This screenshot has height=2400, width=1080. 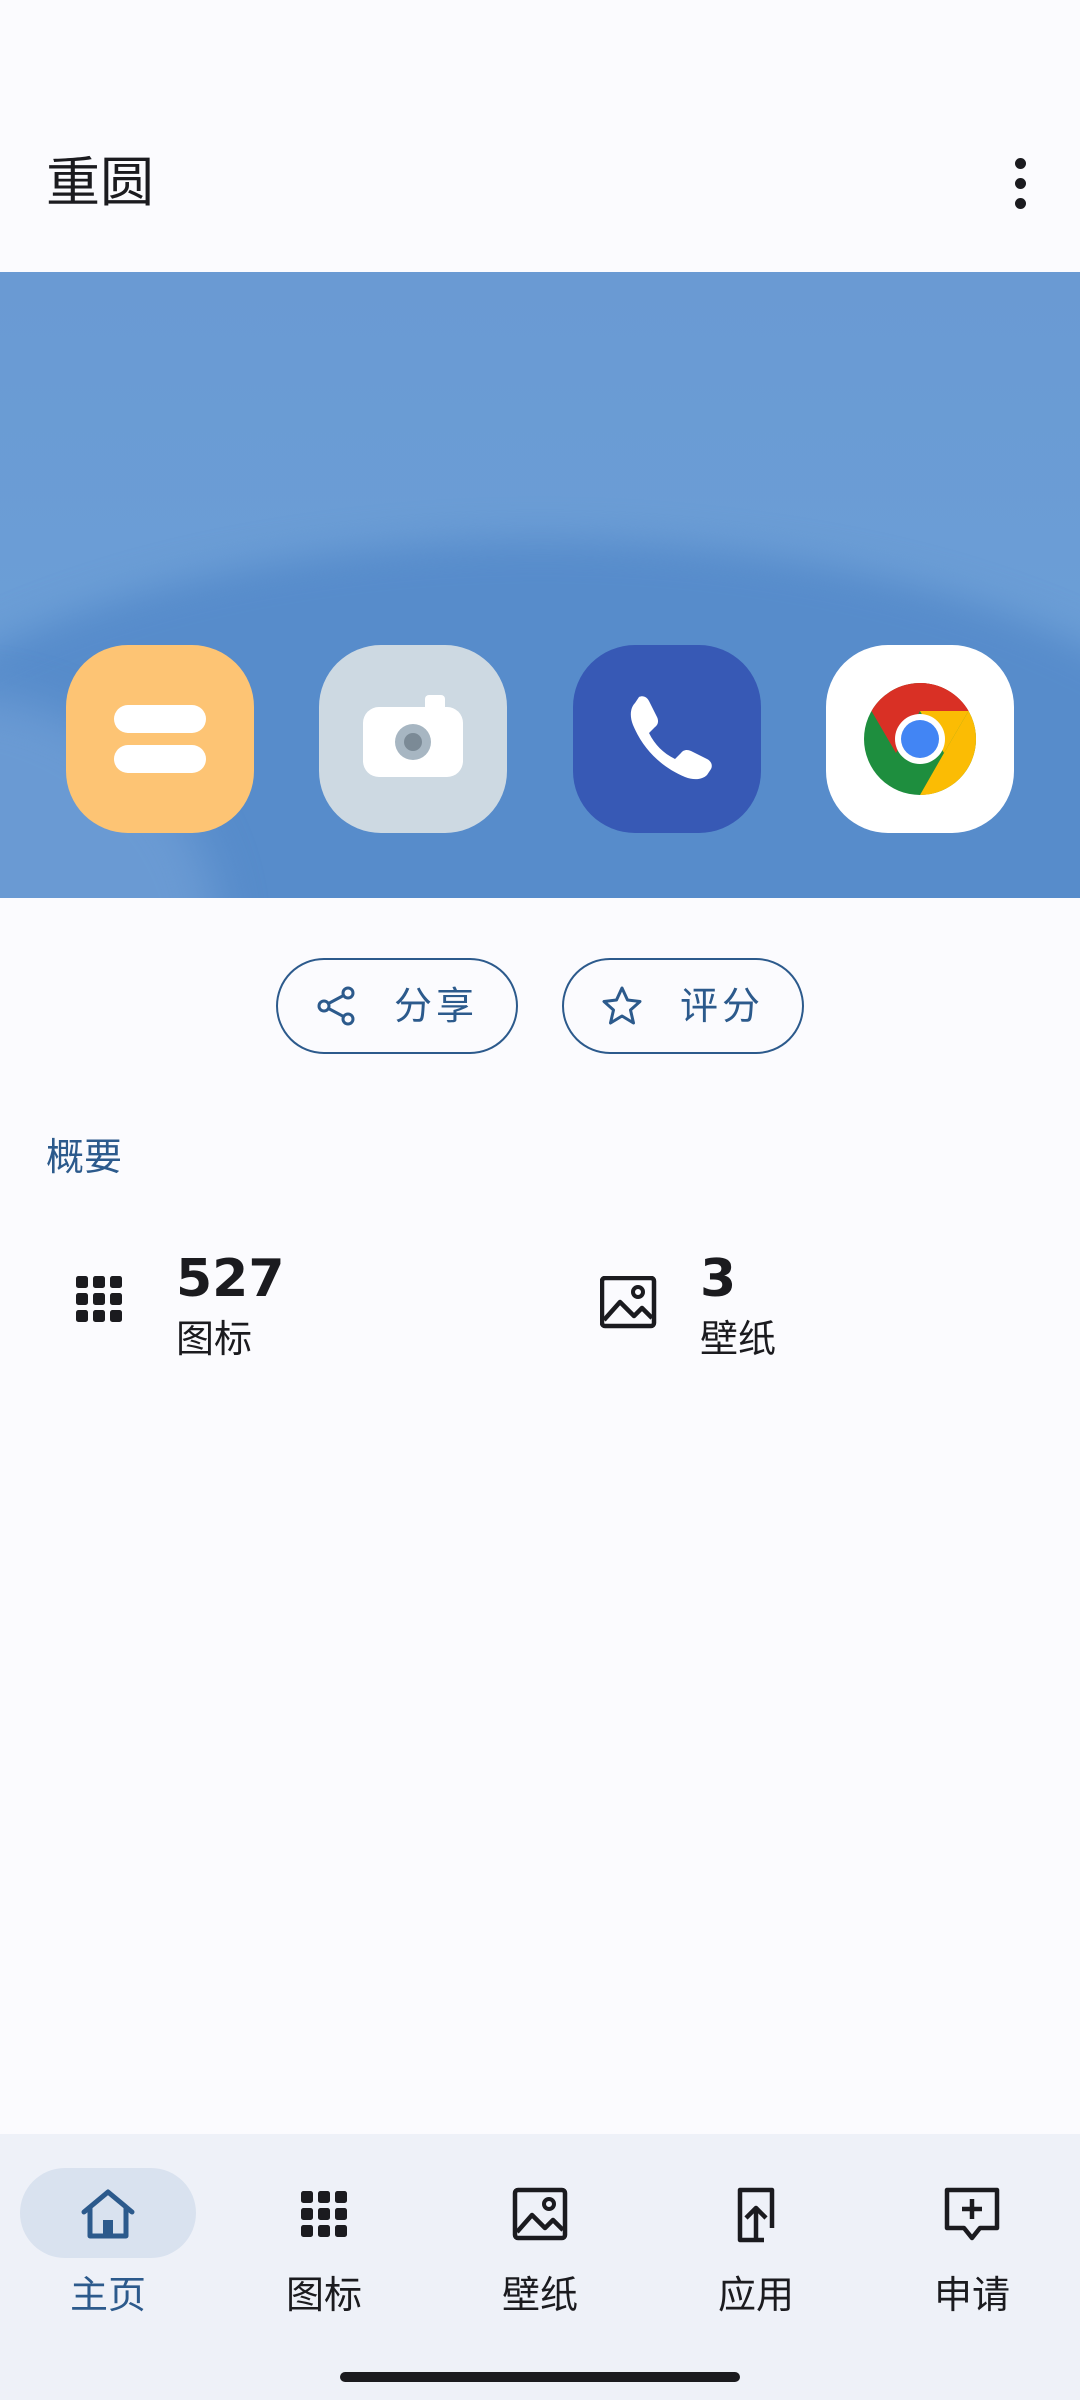 What do you see at coordinates (84, 1157) in the screenshot?
I see `overview-heading: 概要` at bounding box center [84, 1157].